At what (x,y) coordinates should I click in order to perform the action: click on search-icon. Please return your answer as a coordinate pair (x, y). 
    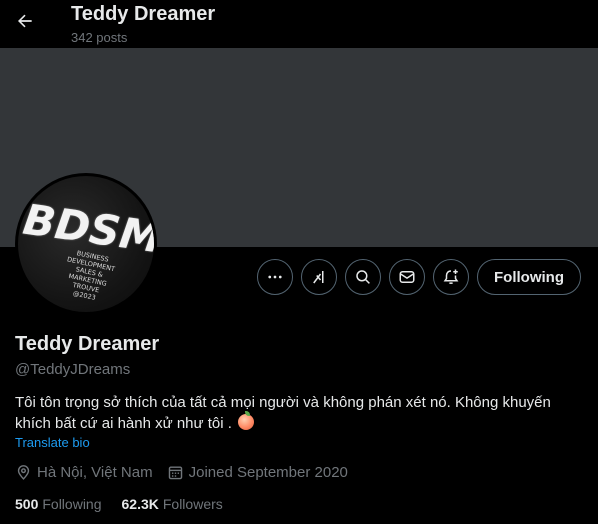
    Looking at the image, I should click on (363, 277).